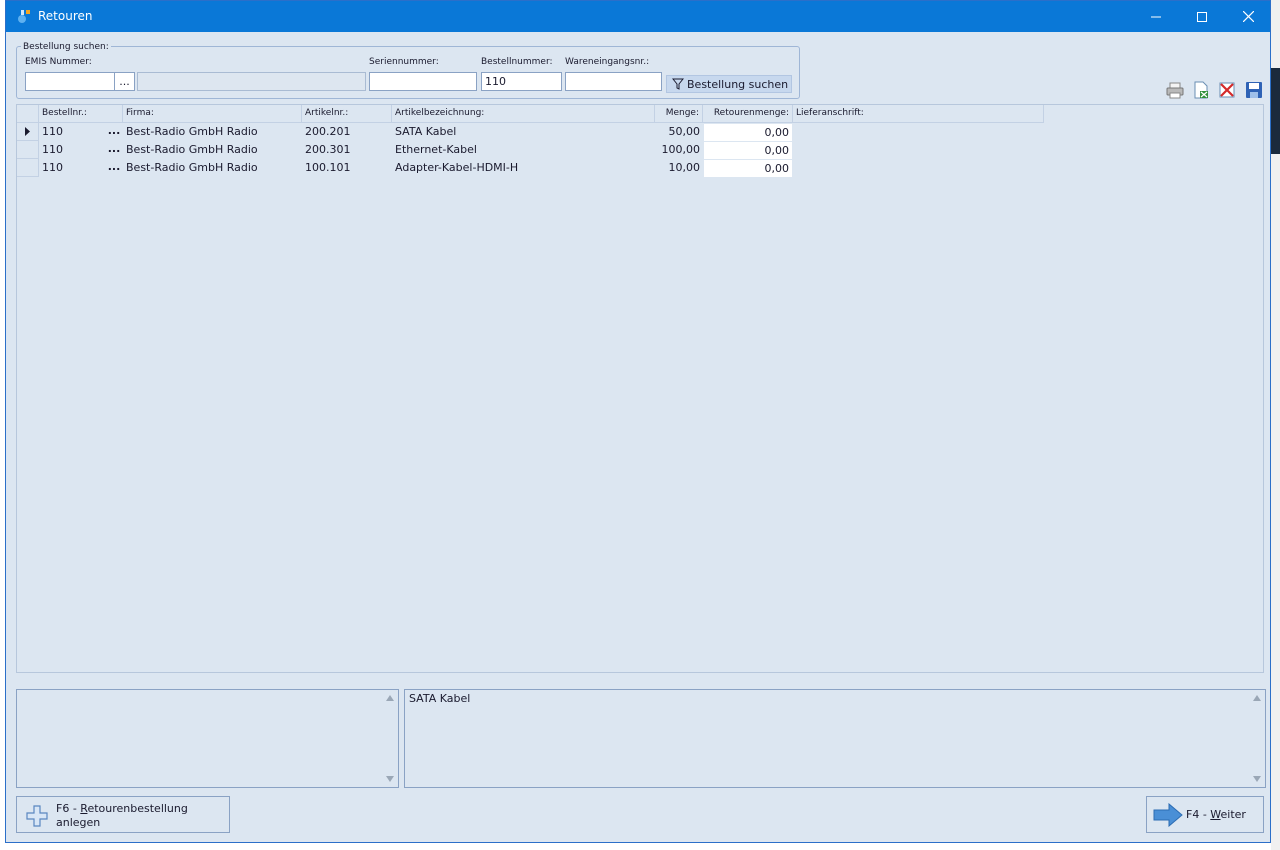 This screenshot has width=1280, height=850. I want to click on search-order-button: Bestellung suchen, so click(729, 84).